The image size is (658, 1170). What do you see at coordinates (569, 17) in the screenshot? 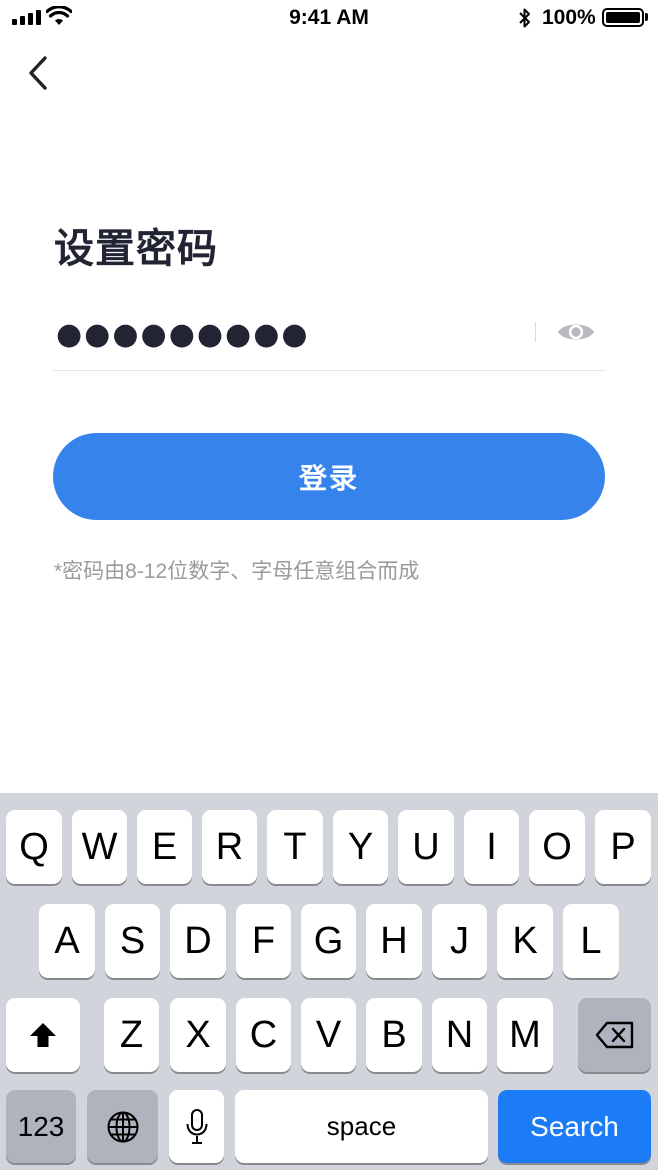
I see `battery-percentage: 100%` at bounding box center [569, 17].